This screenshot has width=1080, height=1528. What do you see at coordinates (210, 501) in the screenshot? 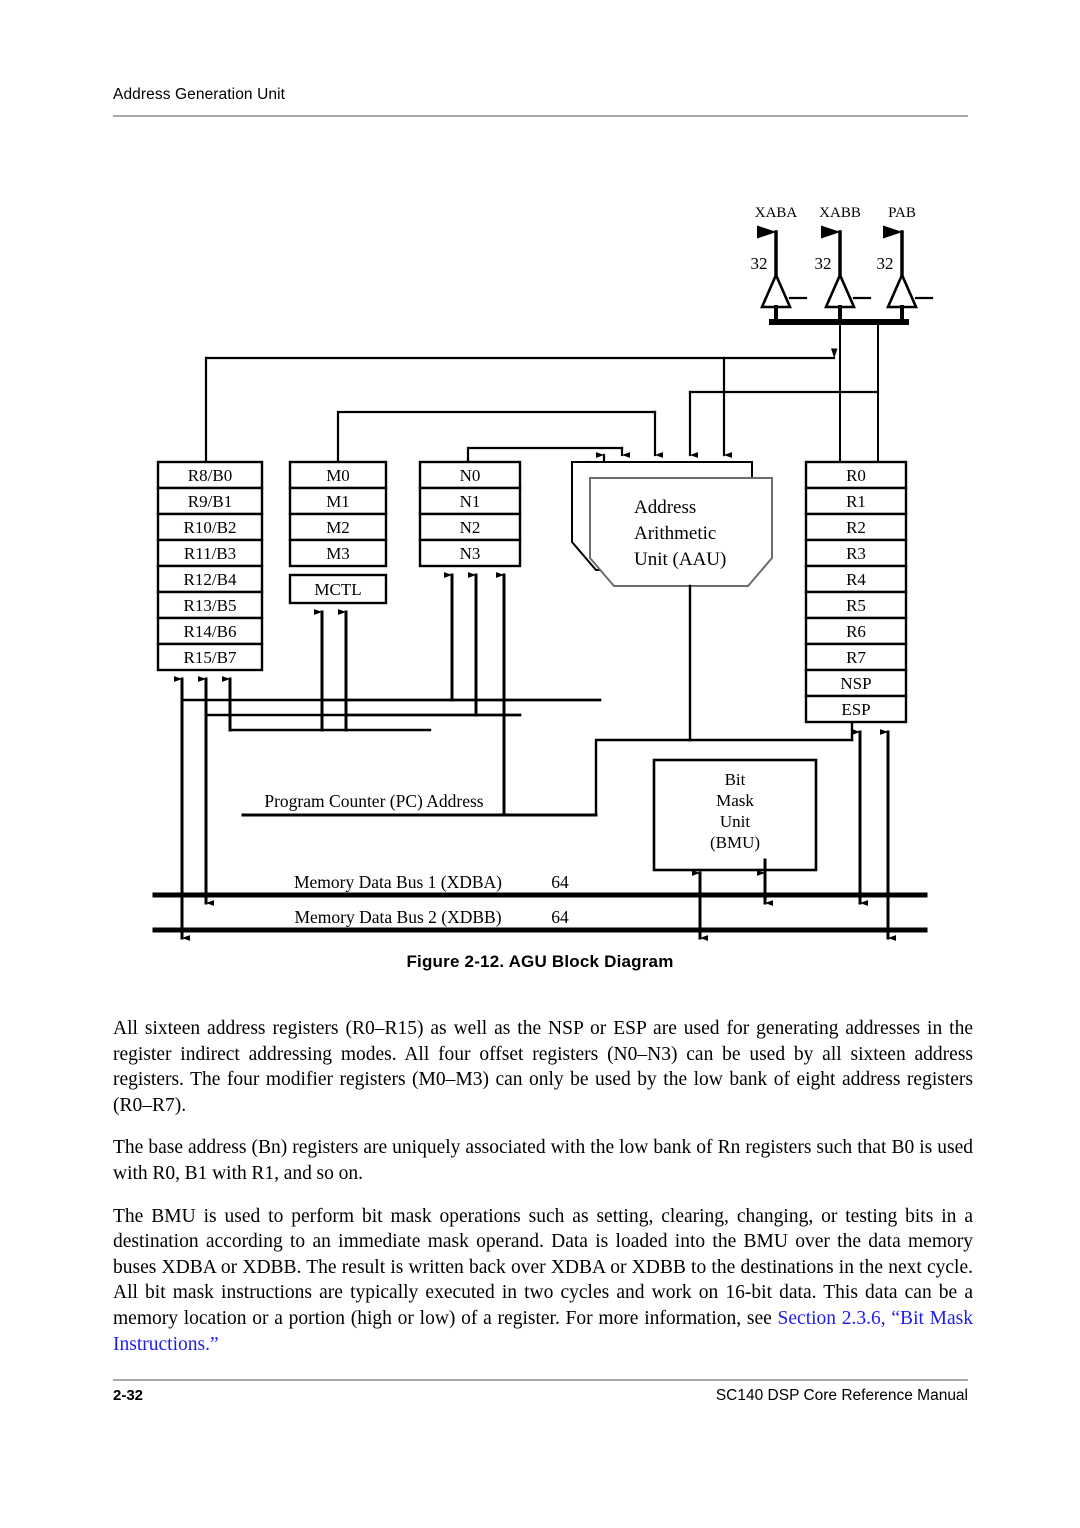
I see `reg-r9b1: R9/B1` at bounding box center [210, 501].